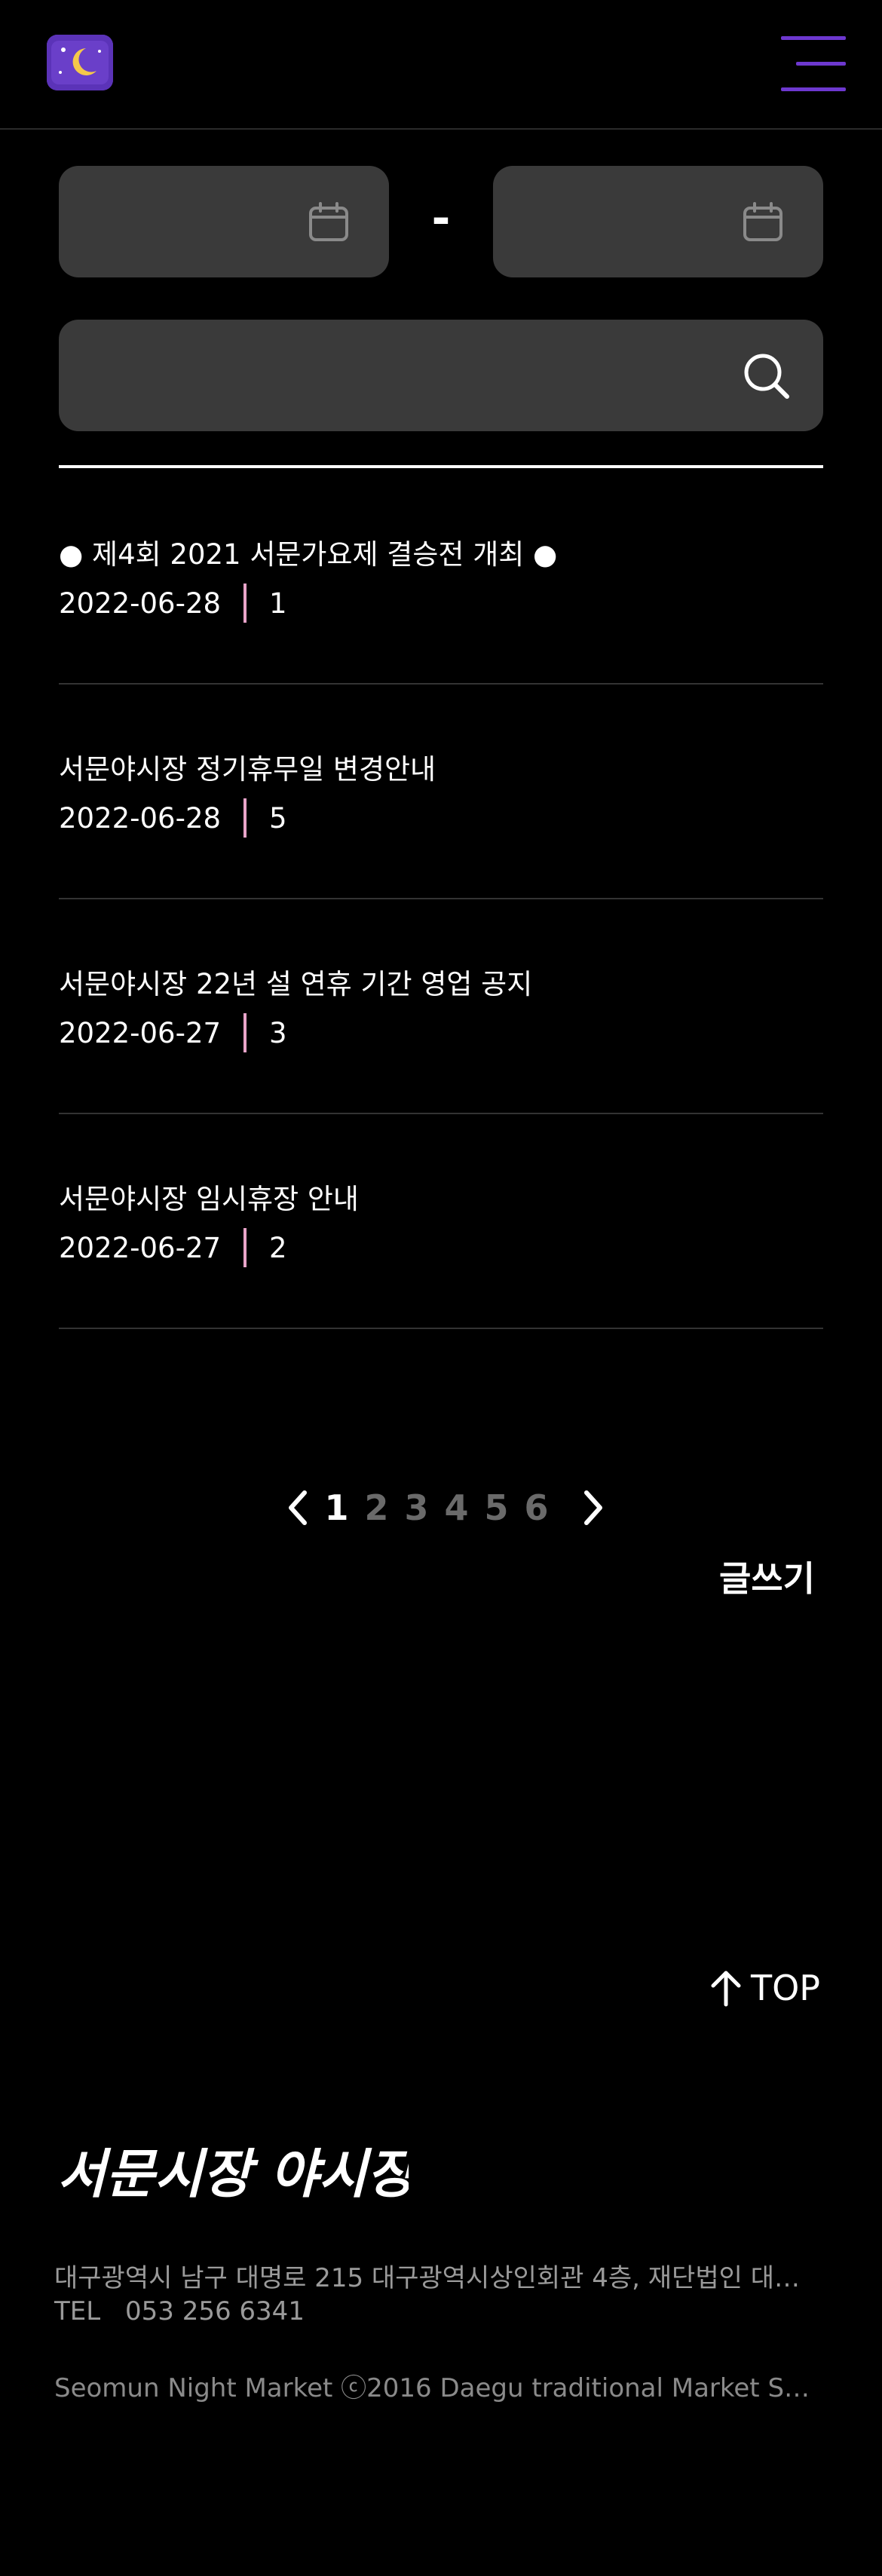 Image resolution: width=882 pixels, height=2576 pixels. Describe the element at coordinates (810, 62) in the screenshot. I see `hamburger-menu-icon` at that location.